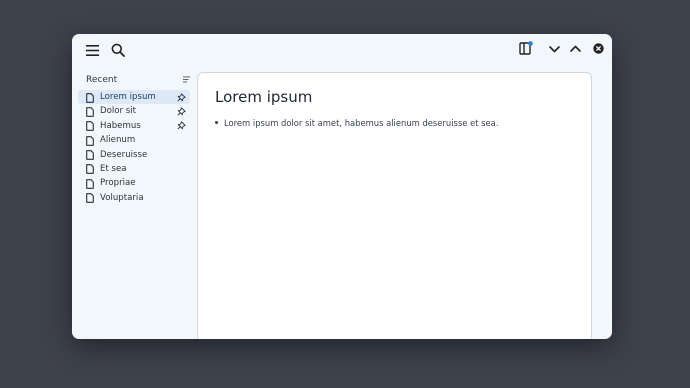  What do you see at coordinates (526, 48) in the screenshot?
I see `sidebar-panel-icon` at bounding box center [526, 48].